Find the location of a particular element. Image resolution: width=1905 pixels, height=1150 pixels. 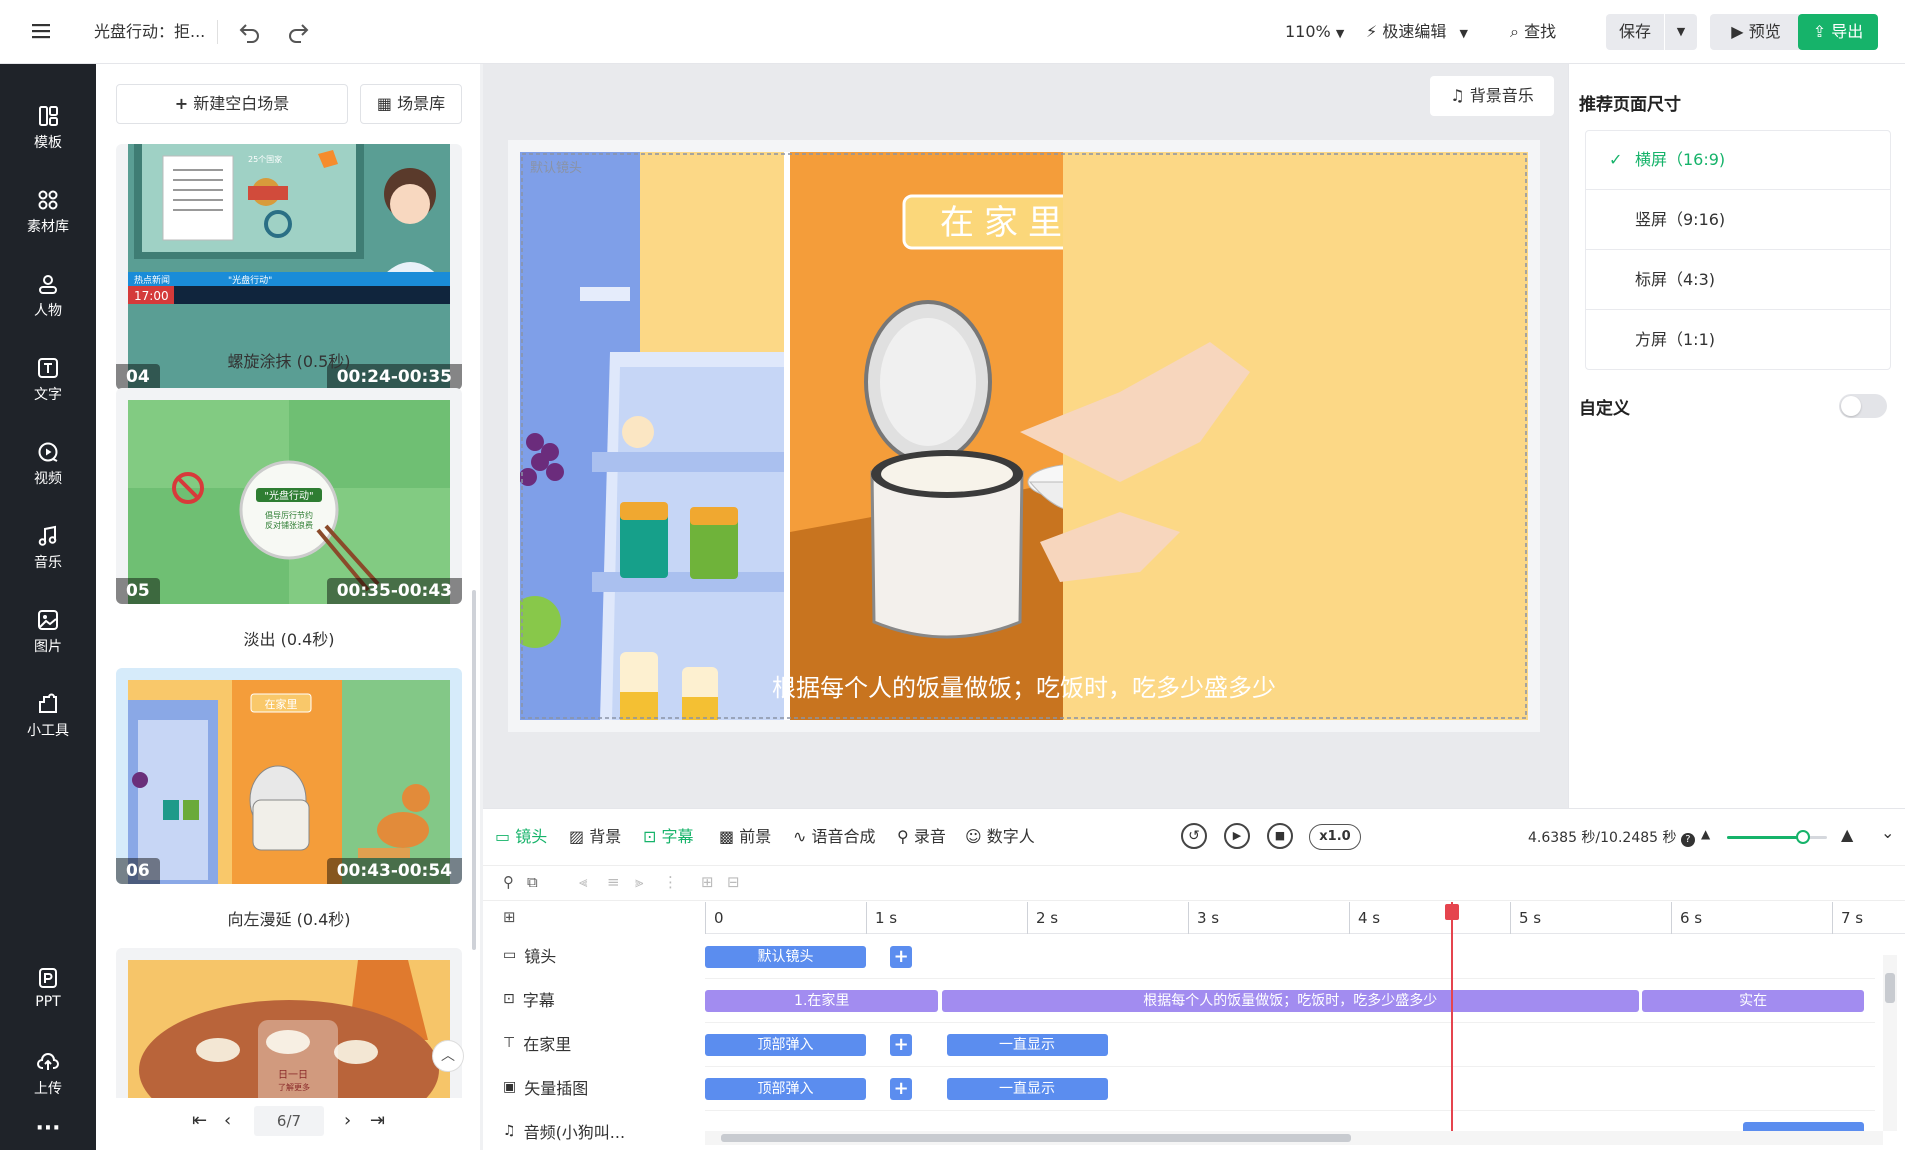

playhead-handle is located at coordinates (1451, 912).